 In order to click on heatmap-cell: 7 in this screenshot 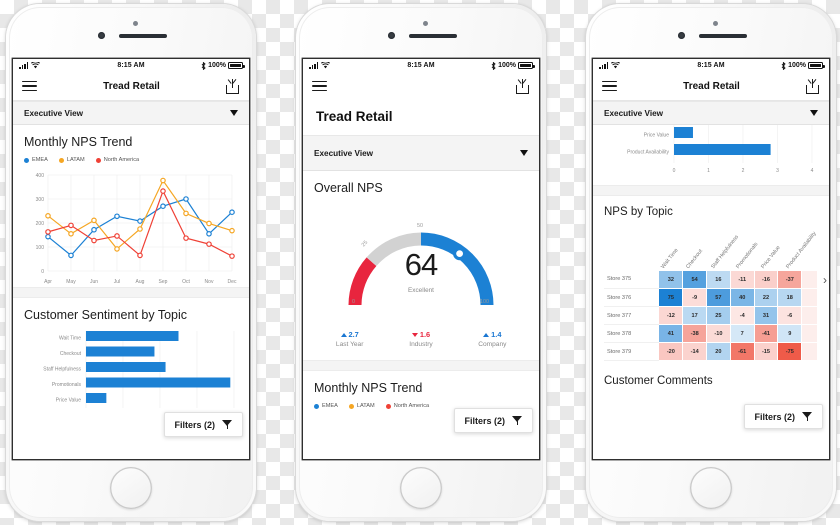, I will do `click(742, 333)`.